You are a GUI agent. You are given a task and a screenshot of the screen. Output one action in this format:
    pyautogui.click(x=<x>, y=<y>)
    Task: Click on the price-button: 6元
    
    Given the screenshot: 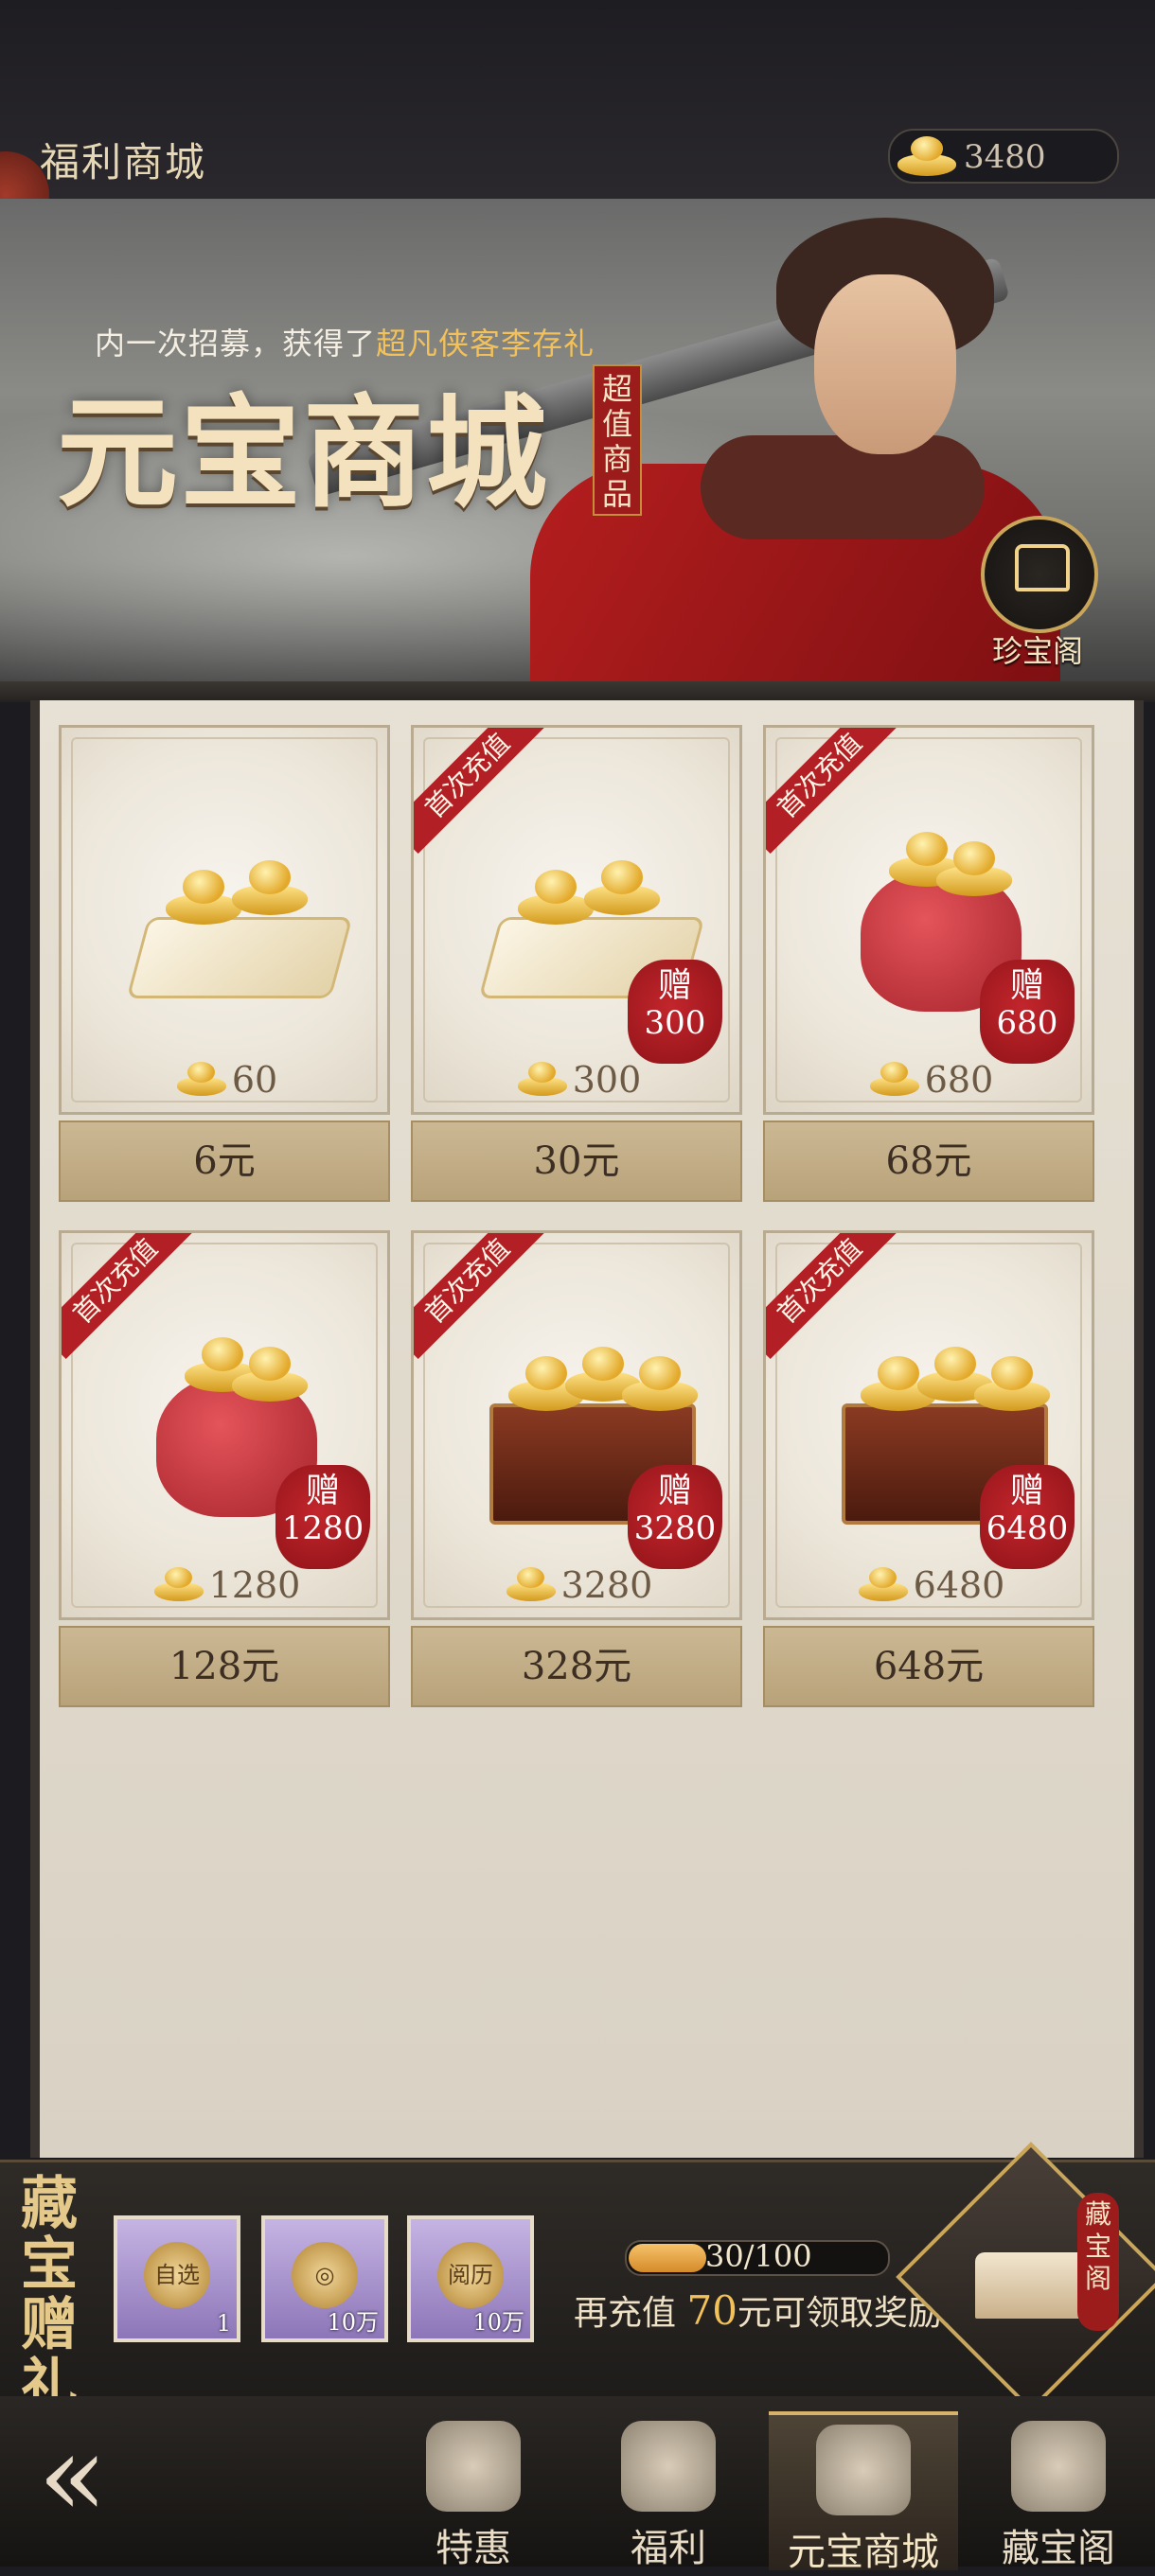 What is the action you would take?
    pyautogui.click(x=224, y=1161)
    